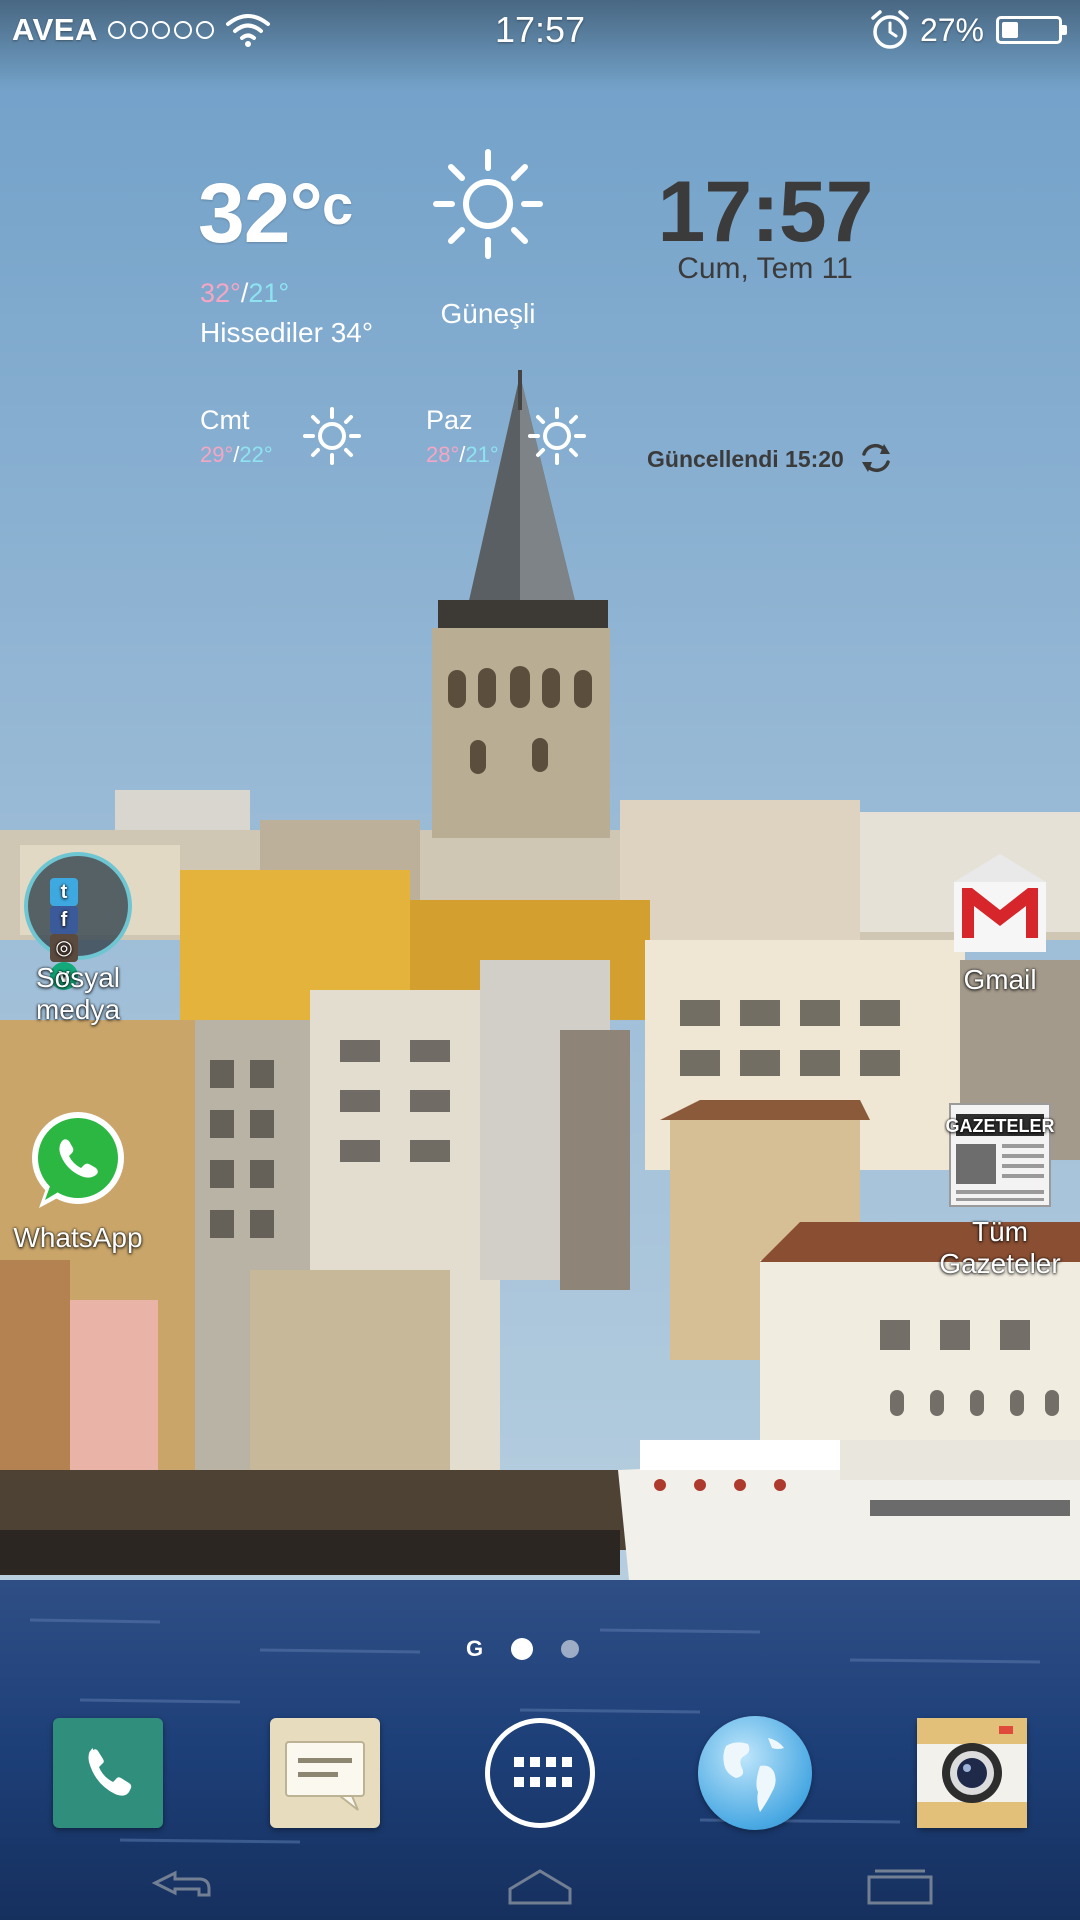  I want to click on home-icon, so click(540, 1884).